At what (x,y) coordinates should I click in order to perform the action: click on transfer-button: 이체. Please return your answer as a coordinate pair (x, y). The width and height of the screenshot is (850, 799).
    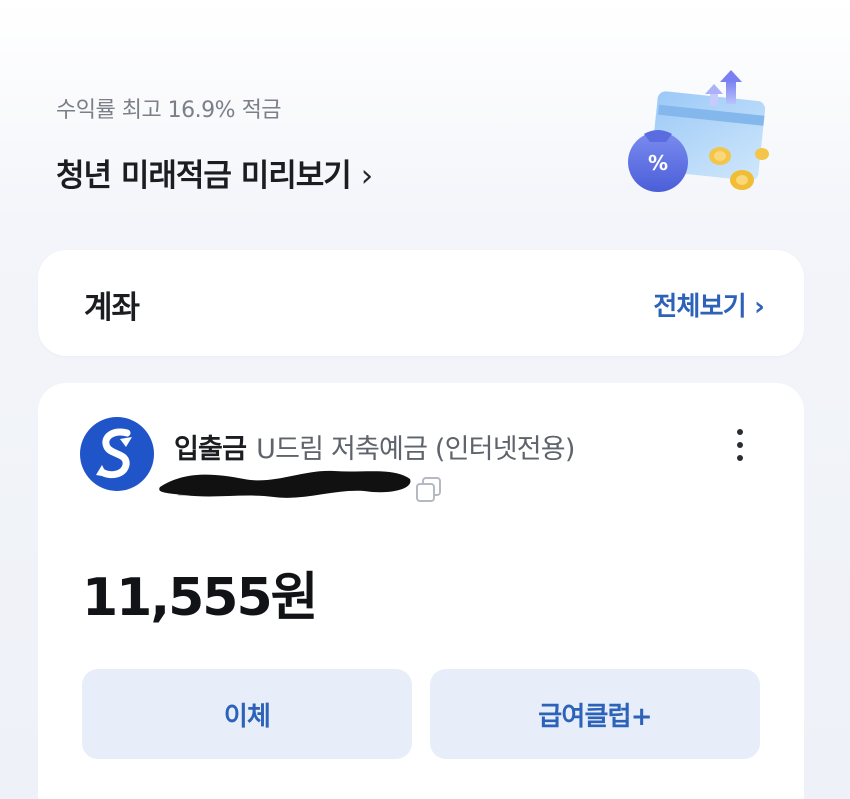
    Looking at the image, I should click on (247, 714).